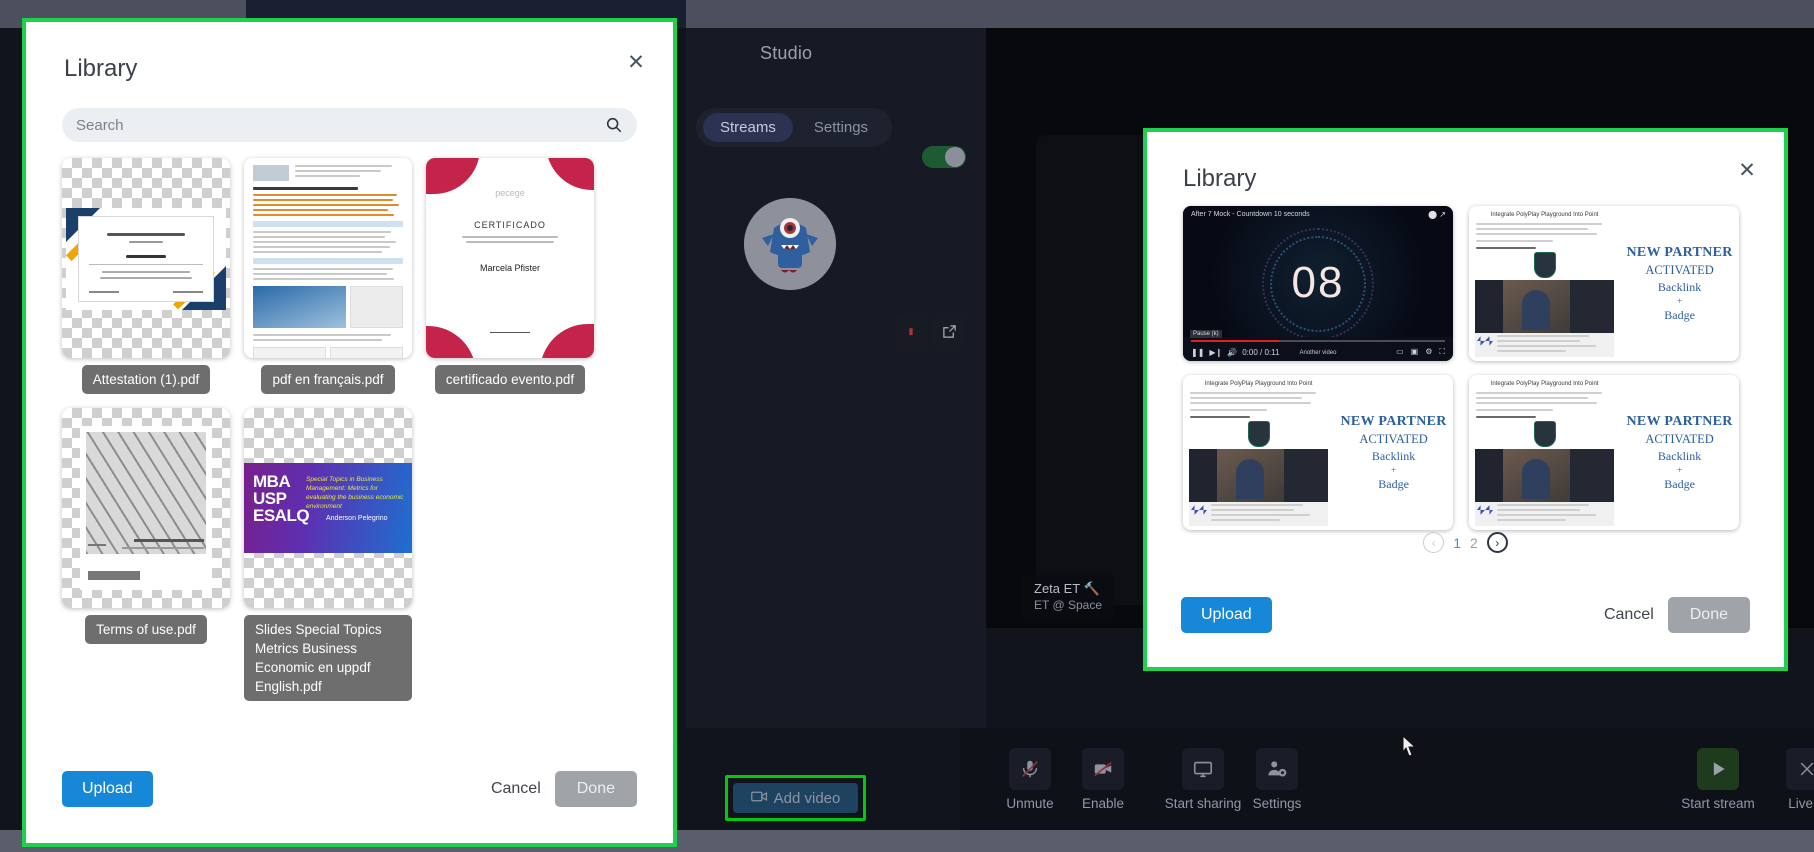 Image resolution: width=1814 pixels, height=852 pixels. I want to click on document-name: pdf en français.pdf, so click(328, 379).